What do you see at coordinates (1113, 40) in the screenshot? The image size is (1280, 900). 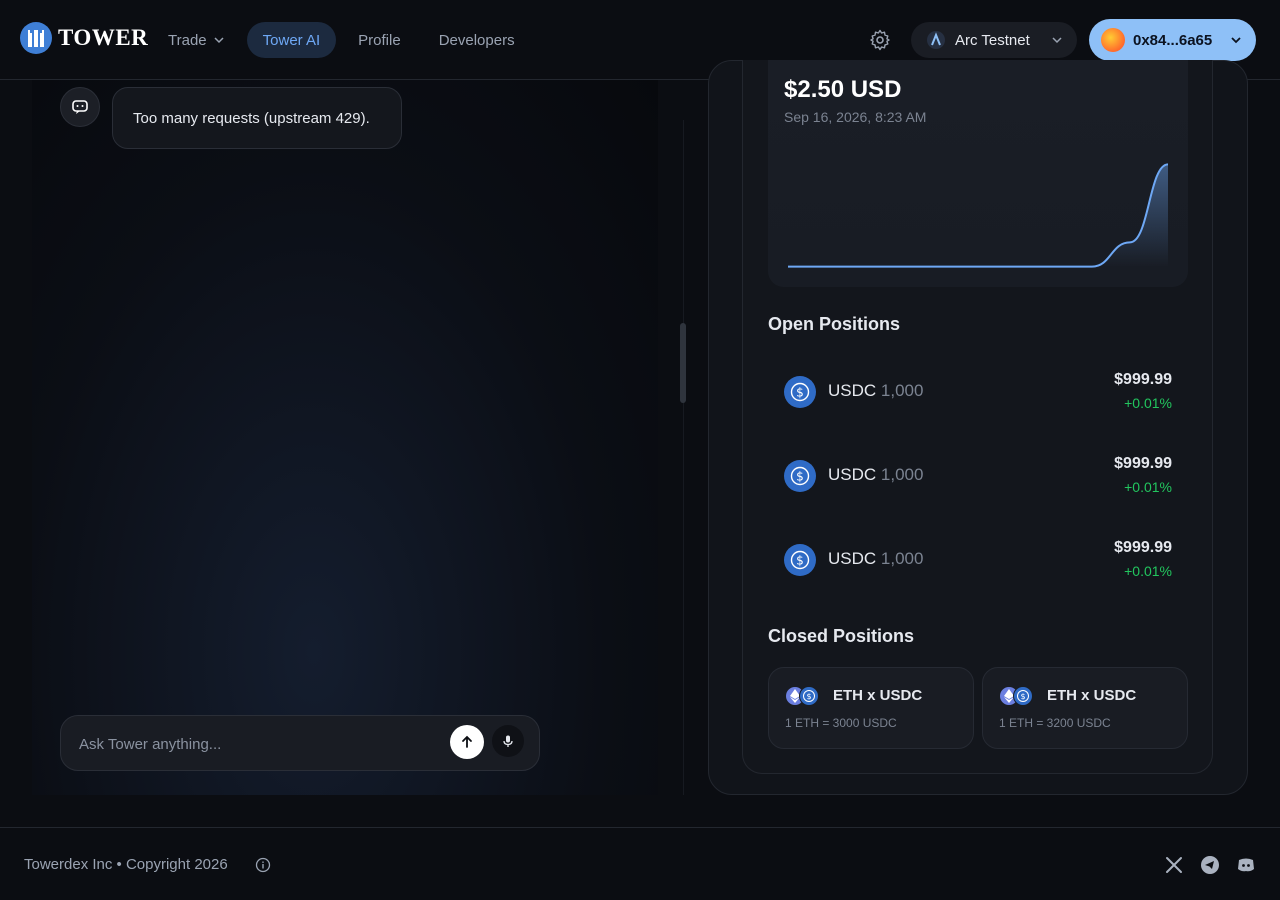 I see `wallet-avatar` at bounding box center [1113, 40].